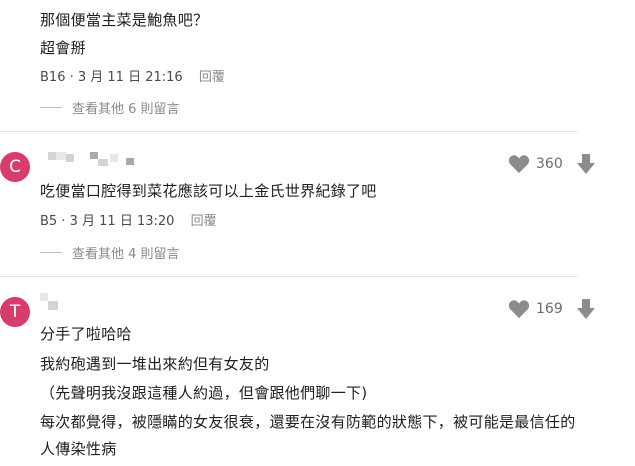 Image resolution: width=635 pixels, height=466 pixels. What do you see at coordinates (204, 393) in the screenshot?
I see `comment-text-line: （先聲明我沒跟這種人約過，但會跟他們聊一下)` at bounding box center [204, 393].